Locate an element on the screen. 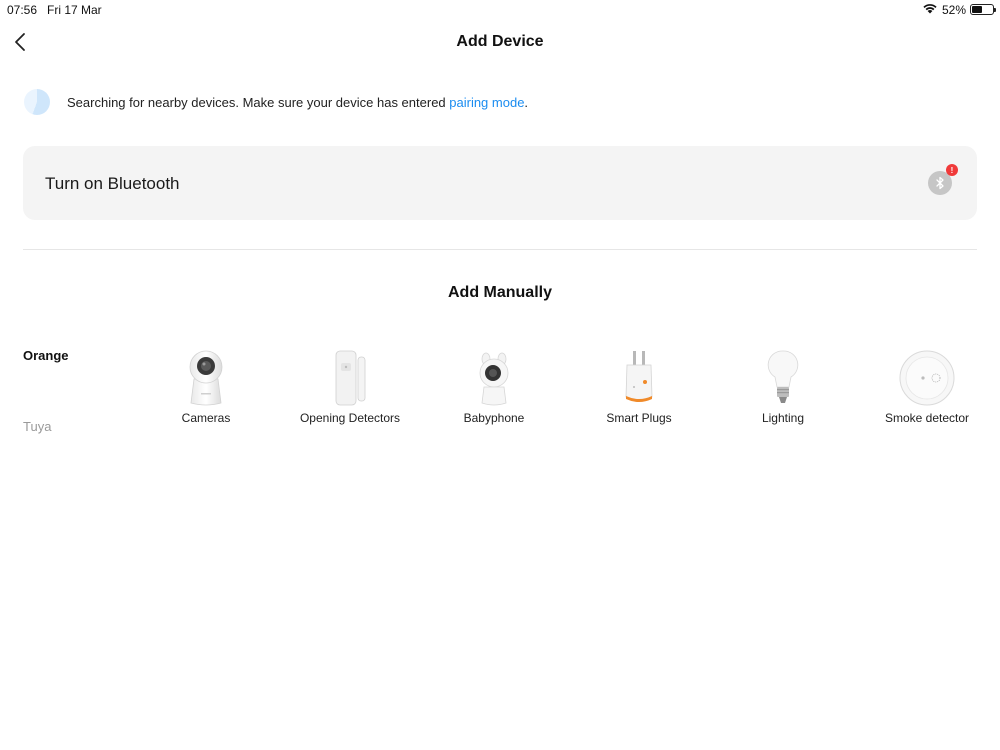 Image resolution: width=1000 pixels, height=750 pixels. smart-plug-icon is located at coordinates (639, 378).